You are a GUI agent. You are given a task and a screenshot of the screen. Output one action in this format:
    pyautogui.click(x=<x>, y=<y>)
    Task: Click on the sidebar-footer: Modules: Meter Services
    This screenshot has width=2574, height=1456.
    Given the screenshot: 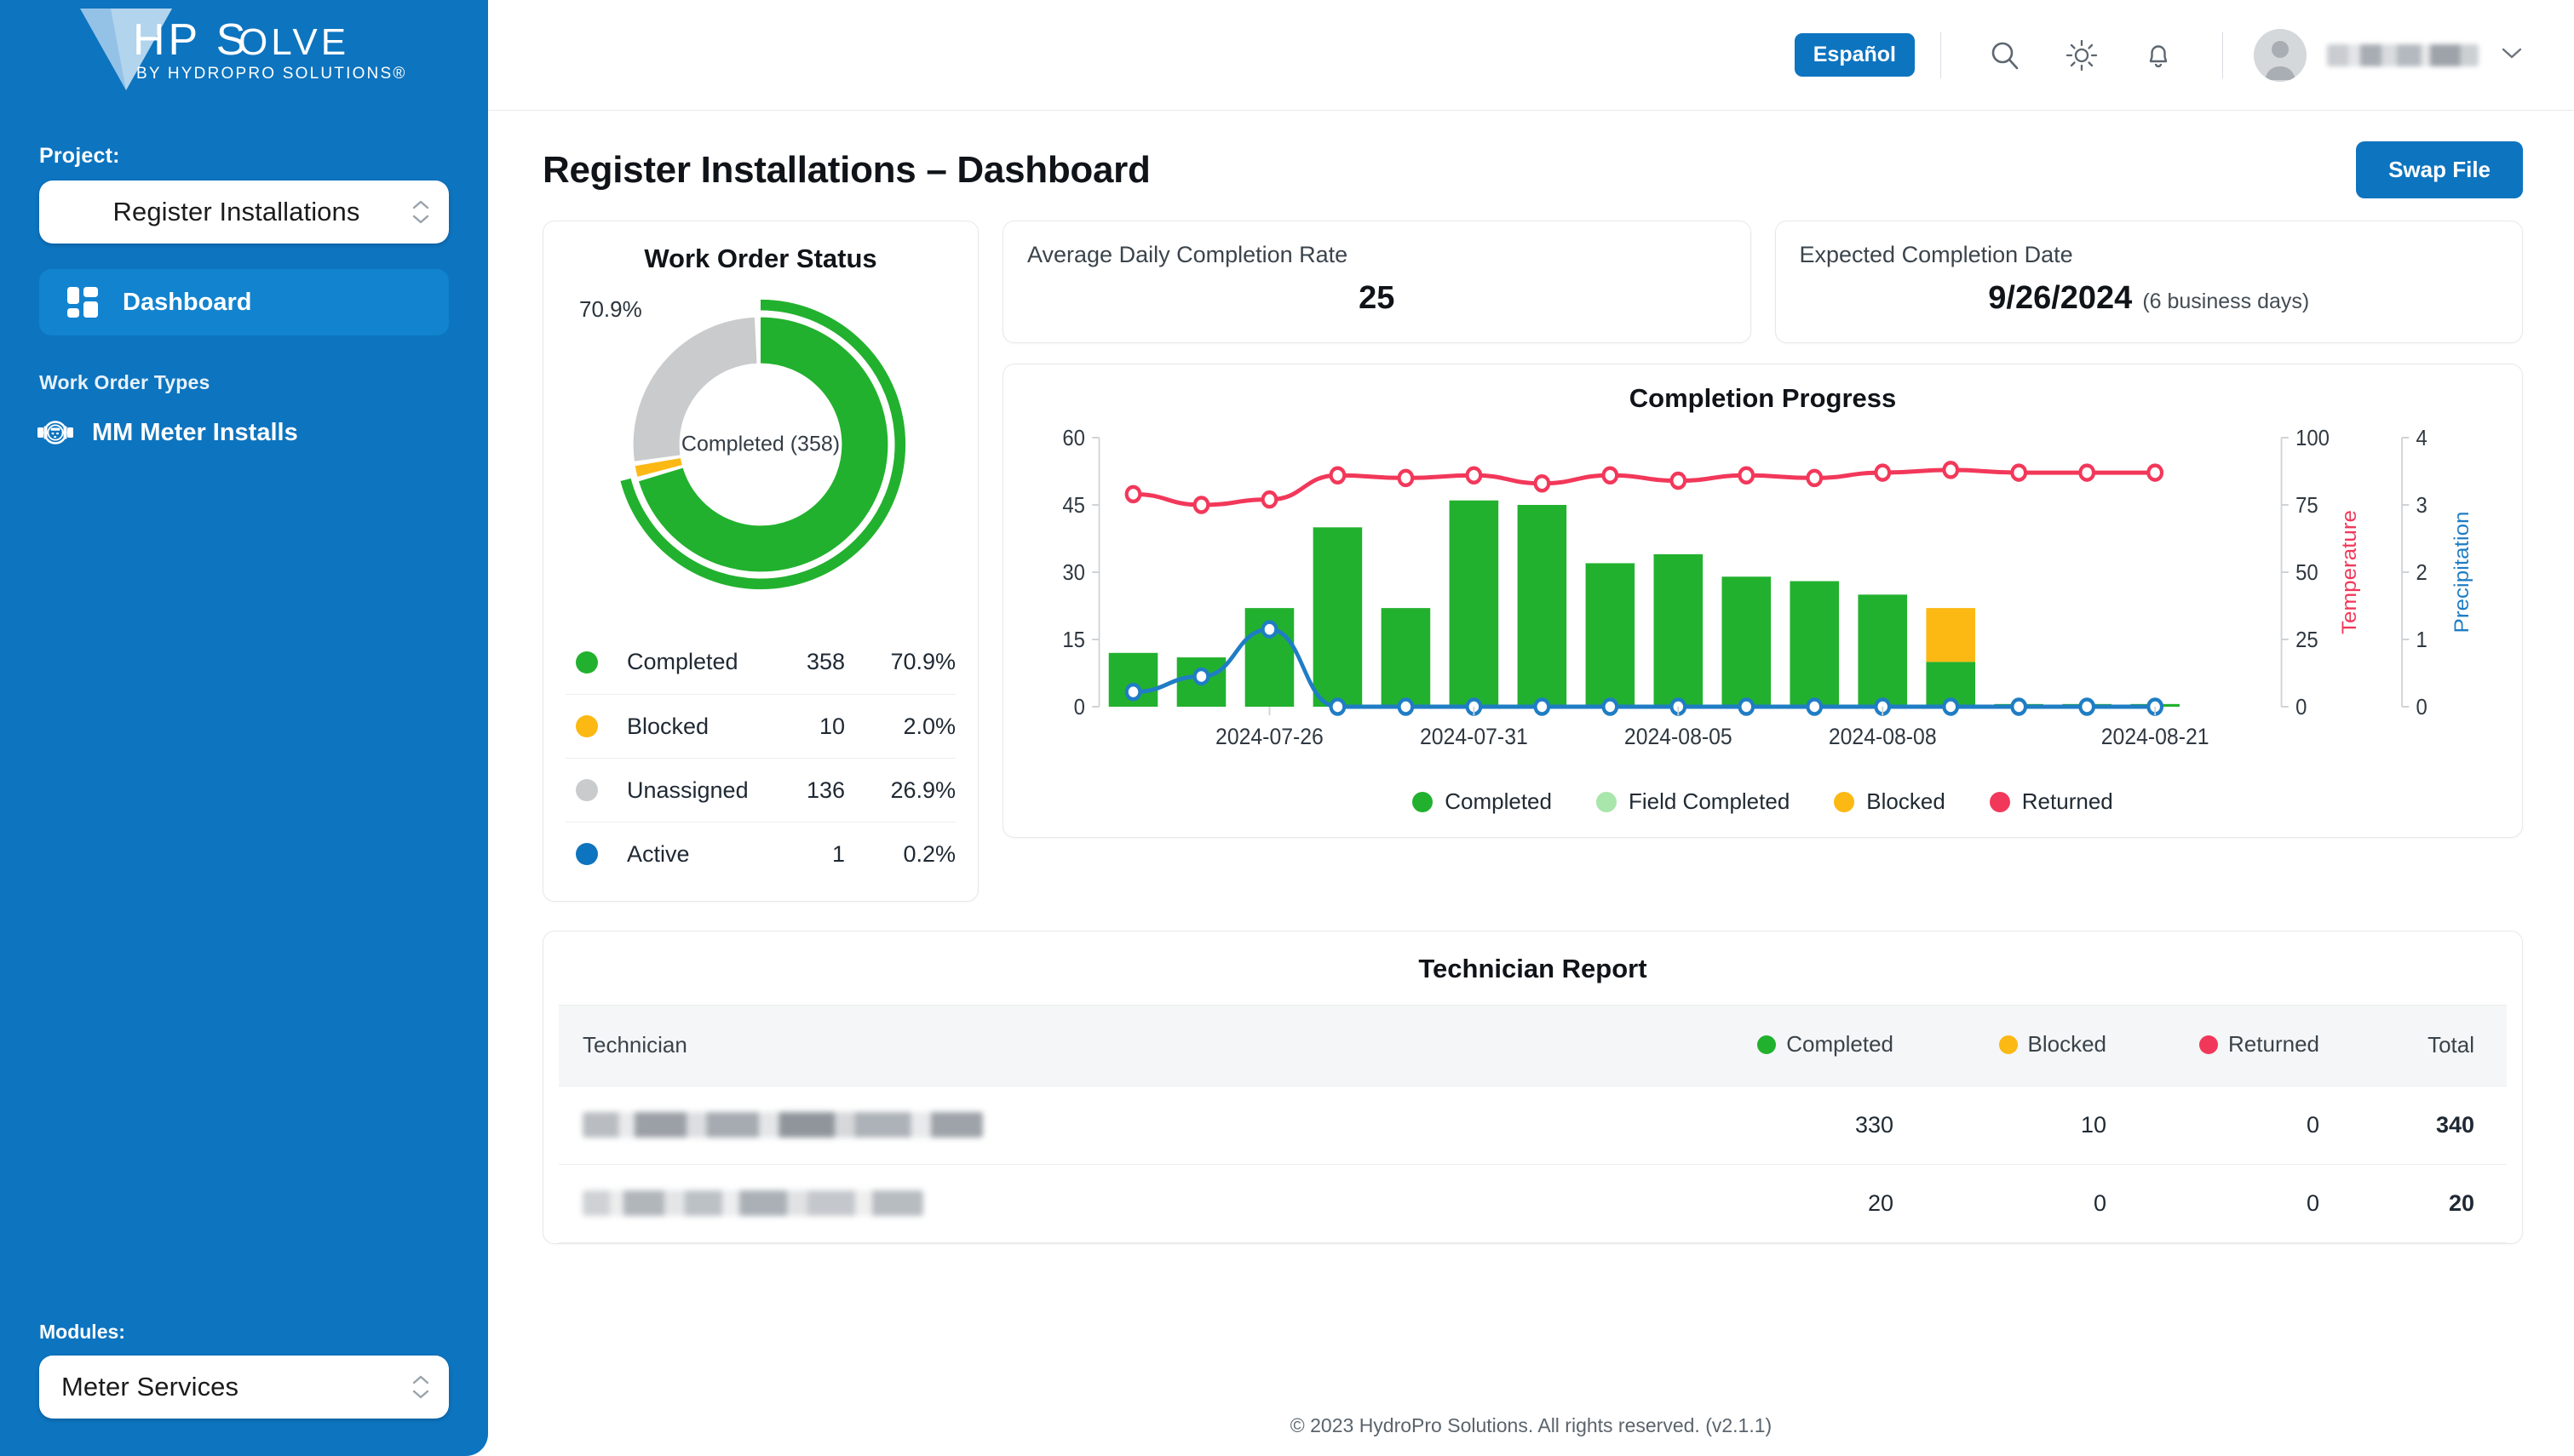 What is the action you would take?
    pyautogui.click(x=244, y=1389)
    